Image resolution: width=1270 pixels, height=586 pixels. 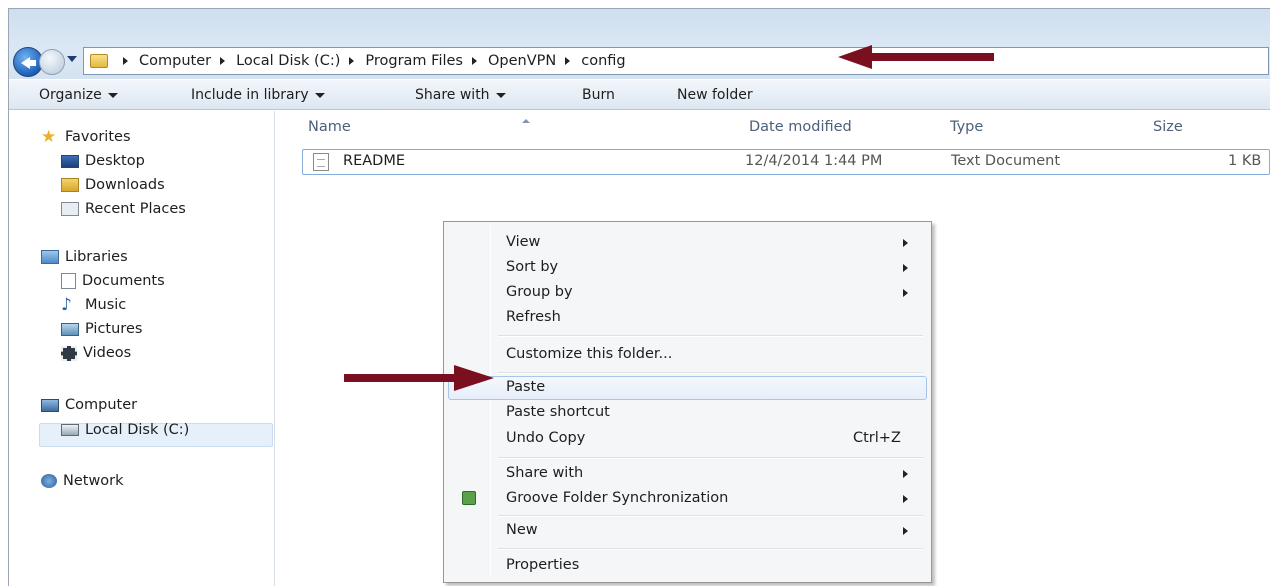 What do you see at coordinates (374, 161) in the screenshot?
I see `file-name: README` at bounding box center [374, 161].